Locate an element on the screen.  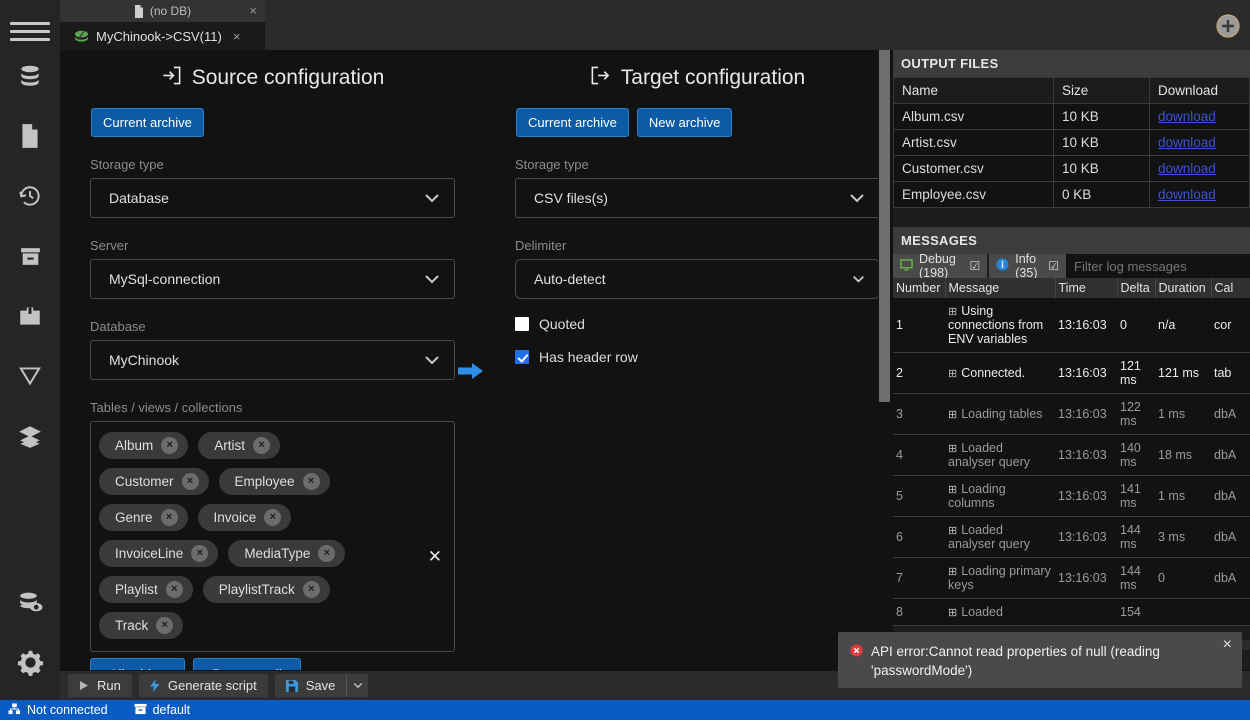
sidebar-item-settings is located at coordinates (30, 662).